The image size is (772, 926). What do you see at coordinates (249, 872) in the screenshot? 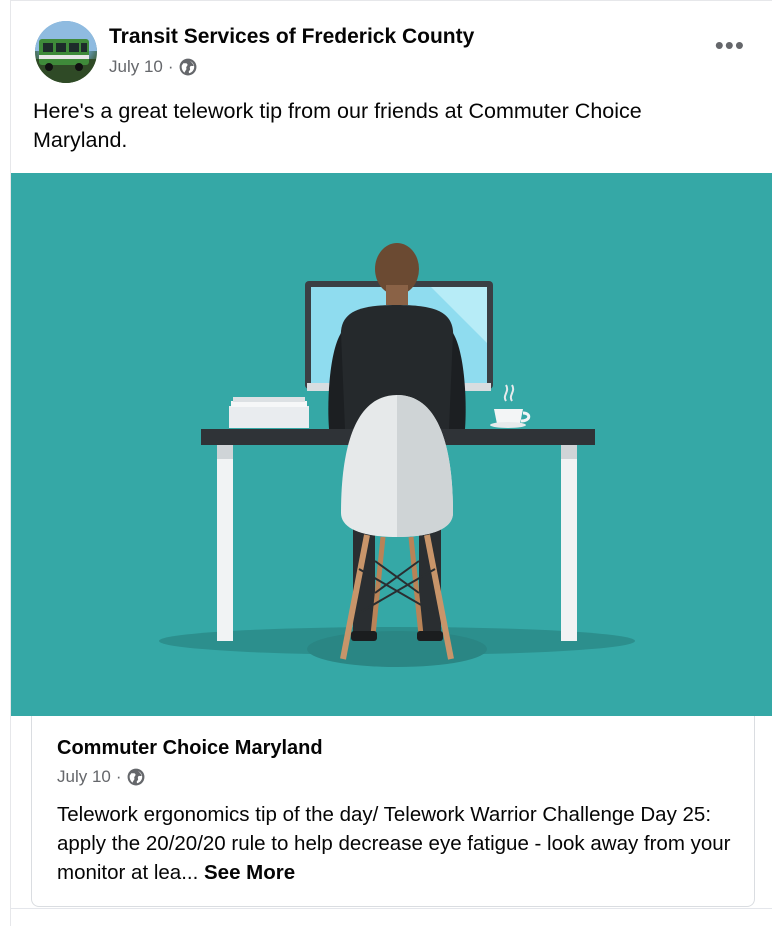
I see `see-more-link: See More` at bounding box center [249, 872].